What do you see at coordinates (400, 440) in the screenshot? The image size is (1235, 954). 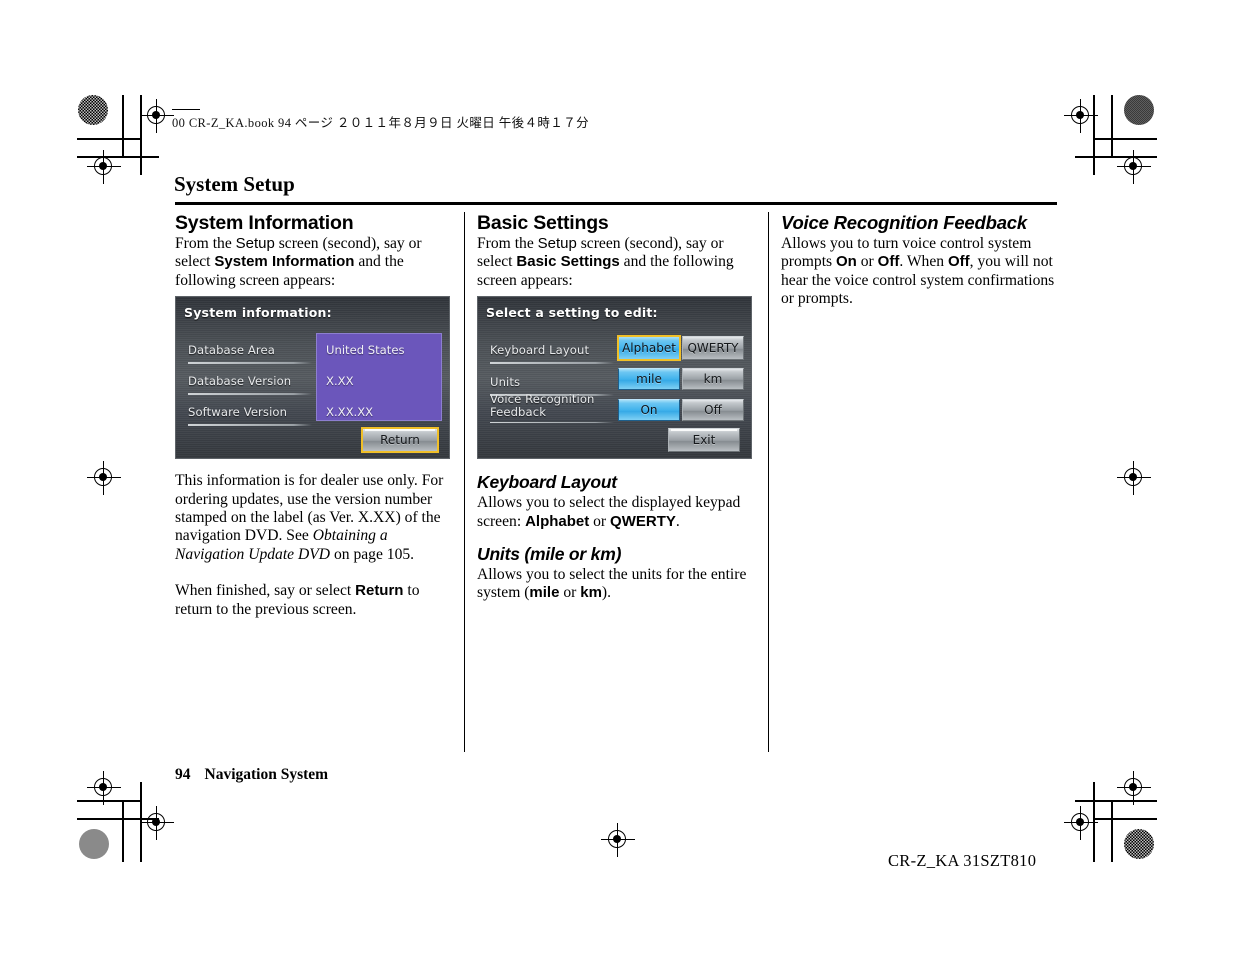 I see `return-button: Return` at bounding box center [400, 440].